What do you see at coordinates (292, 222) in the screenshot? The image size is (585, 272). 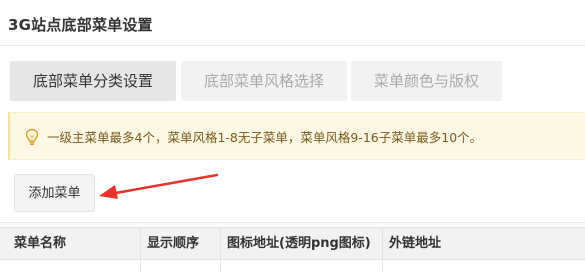 I see `section-divider` at bounding box center [292, 222].